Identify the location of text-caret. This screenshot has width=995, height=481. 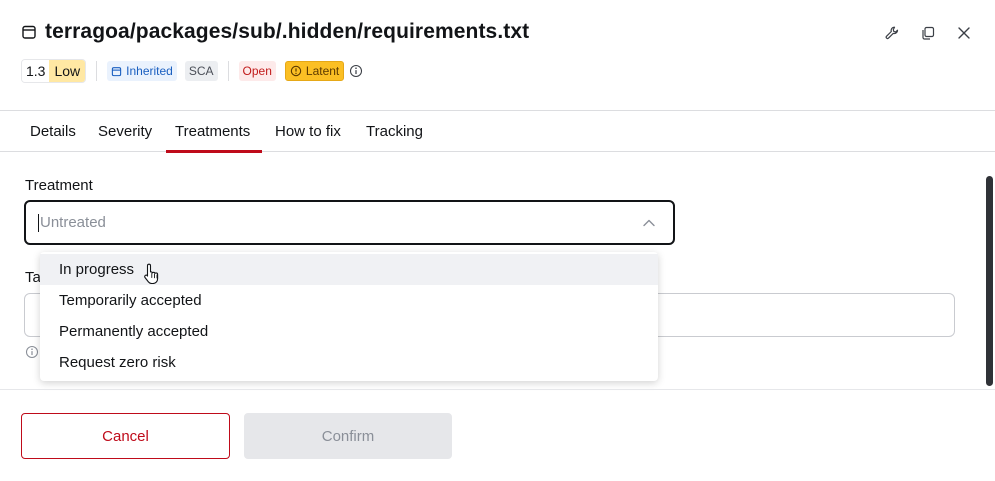
(38, 222).